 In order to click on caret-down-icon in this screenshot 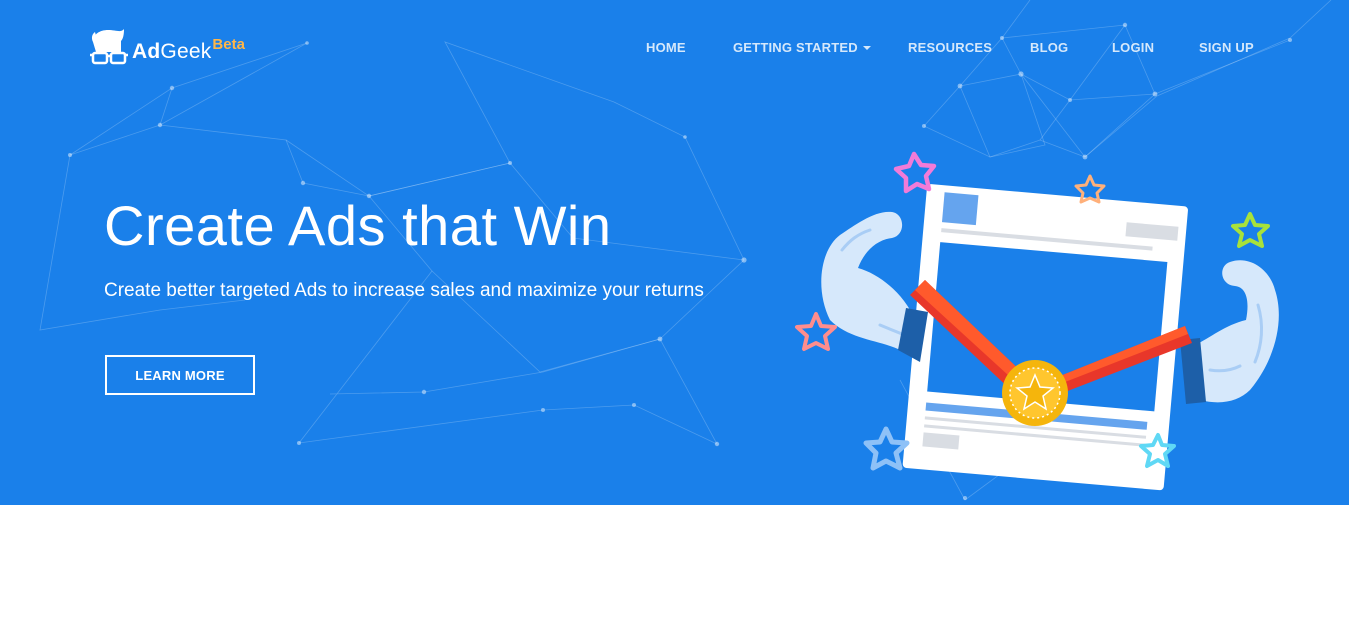, I will do `click(866, 48)`.